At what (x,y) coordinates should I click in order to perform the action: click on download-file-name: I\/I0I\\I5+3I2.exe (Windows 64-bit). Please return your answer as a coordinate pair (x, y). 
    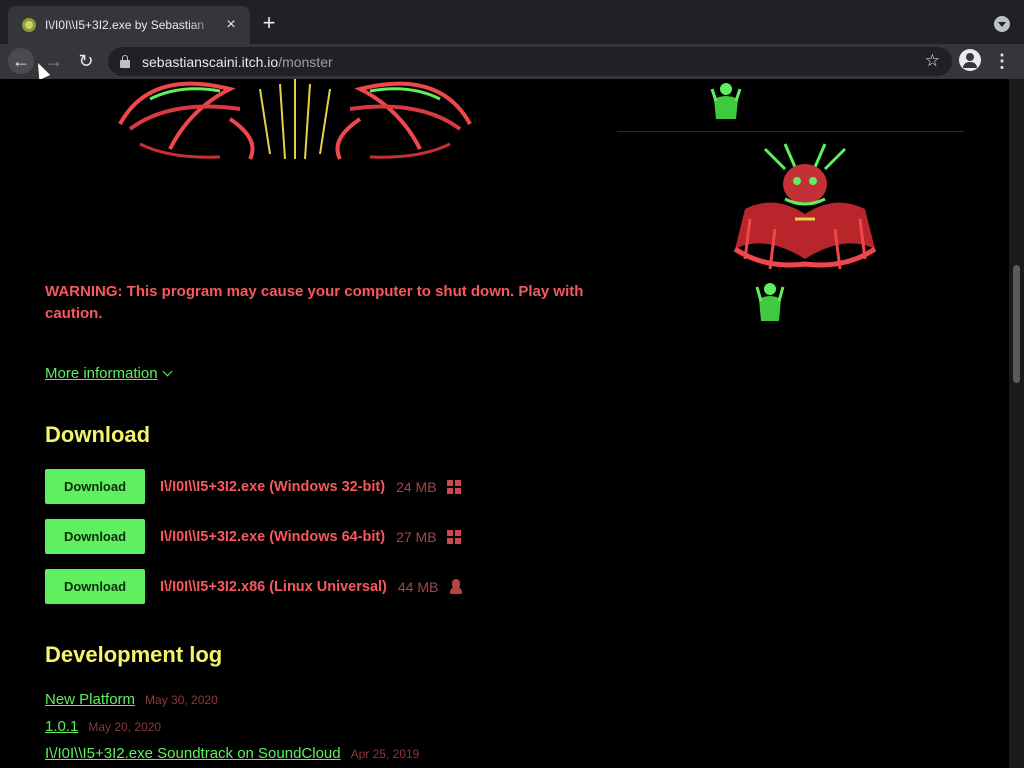
    Looking at the image, I should click on (273, 536).